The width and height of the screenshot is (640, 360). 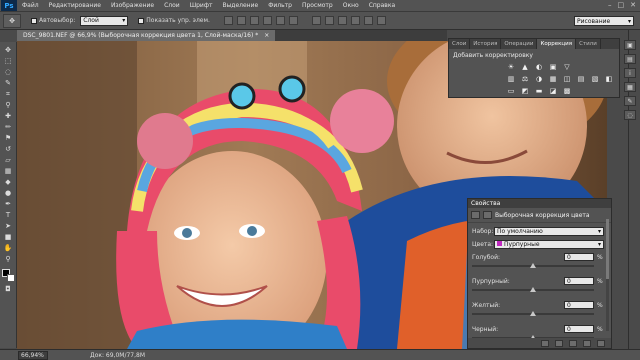 I want to click on distribute-bottom-icon, so click(x=342, y=20).